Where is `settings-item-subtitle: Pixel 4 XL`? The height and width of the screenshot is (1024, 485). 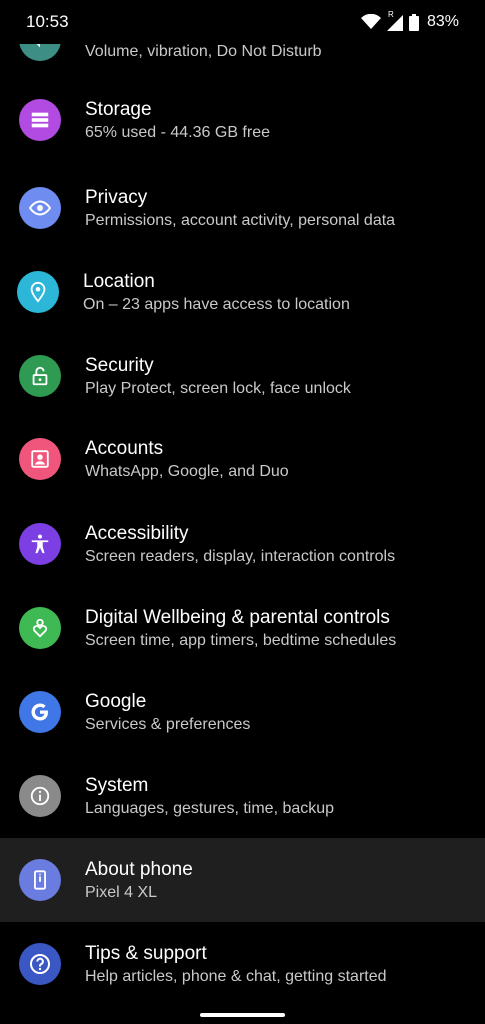 settings-item-subtitle: Pixel 4 XL is located at coordinates (121, 892).